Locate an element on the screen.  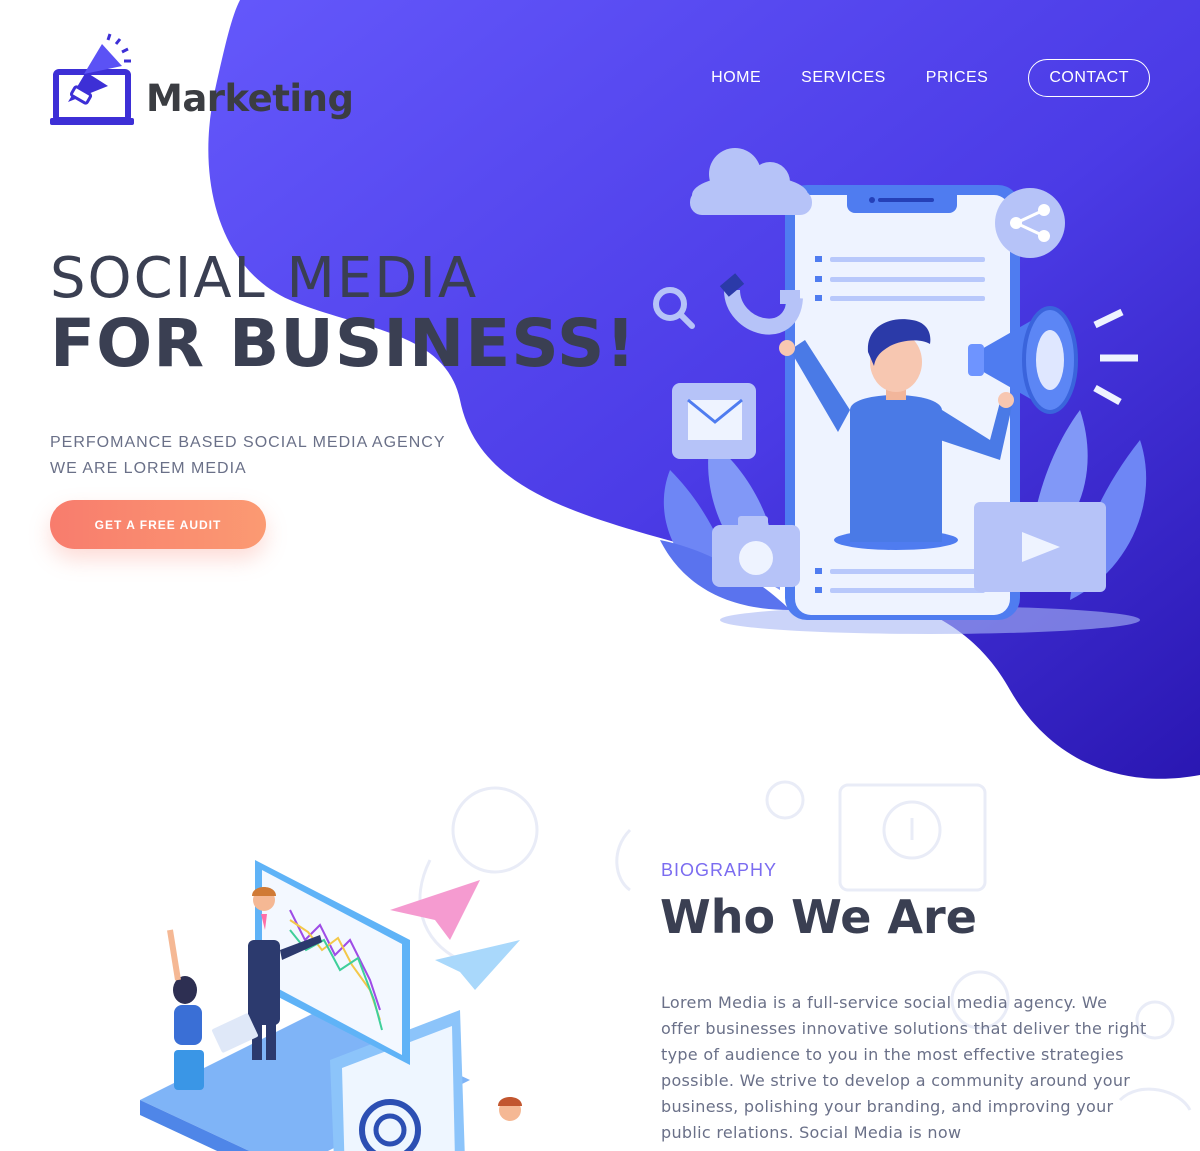
nav-home: HOME is located at coordinates (736, 78).